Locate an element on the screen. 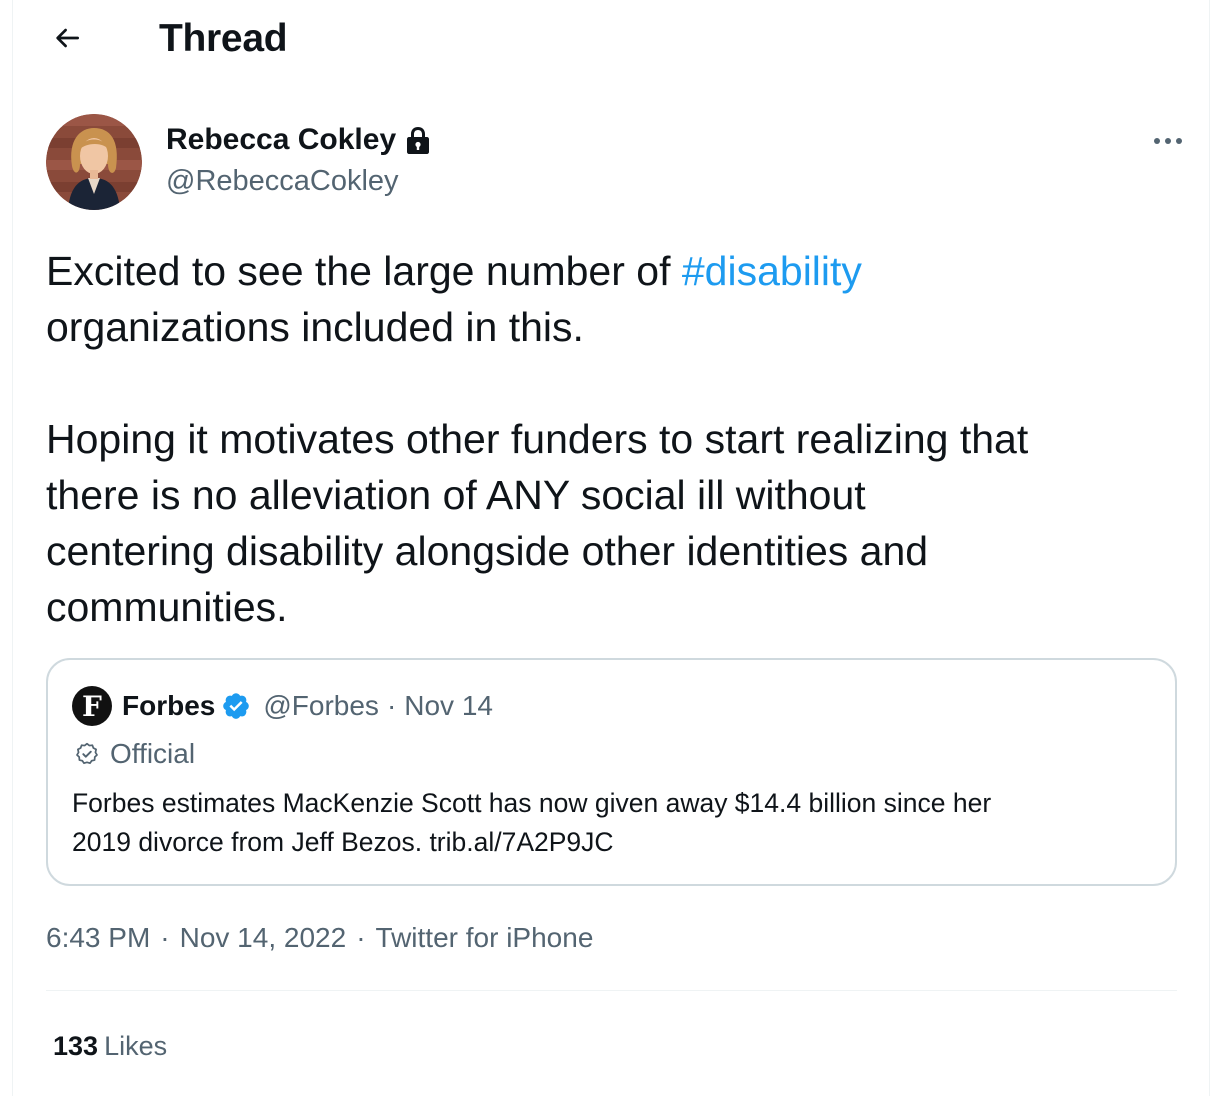 Image resolution: width=1228 pixels, height=1096 pixels. tweet-line: organizations included in this. is located at coordinates (315, 327).